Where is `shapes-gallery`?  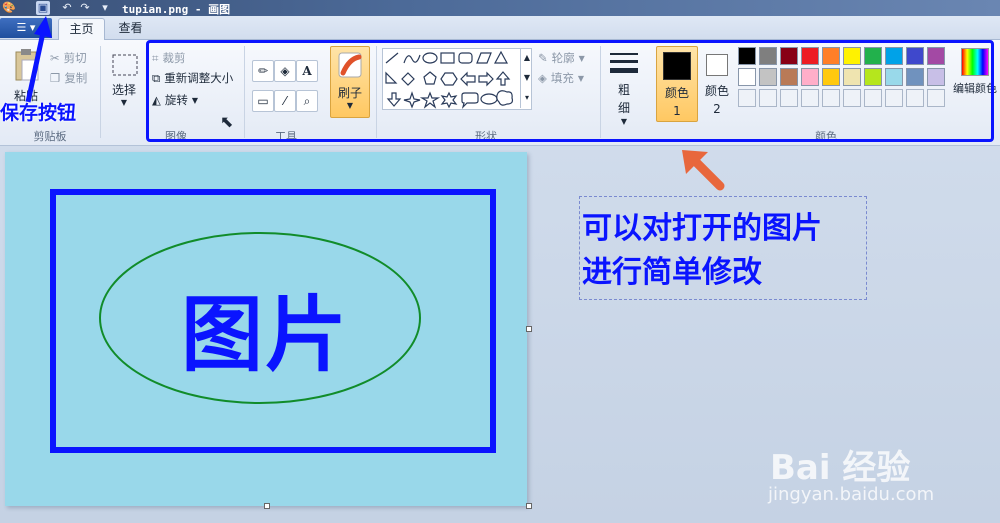 shapes-gallery is located at coordinates (457, 79).